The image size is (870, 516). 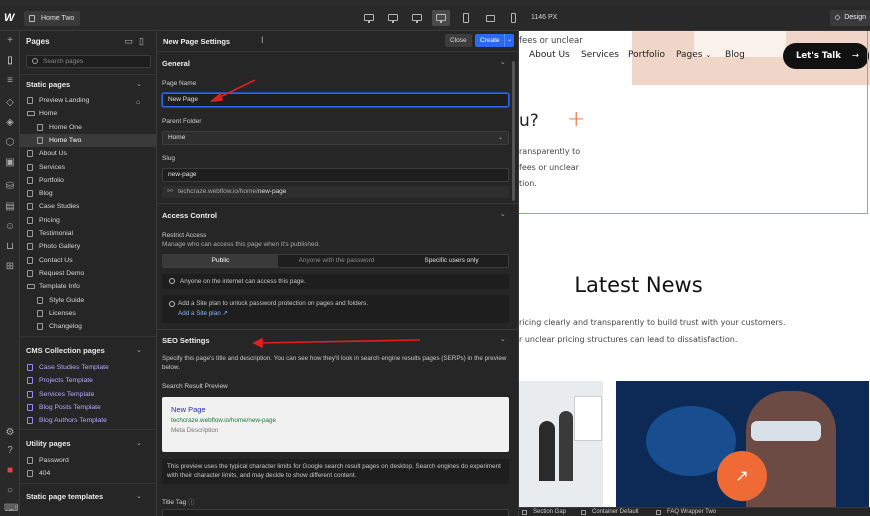 What do you see at coordinates (10, 247) in the screenshot?
I see `cart-icon: ⊔` at bounding box center [10, 247].